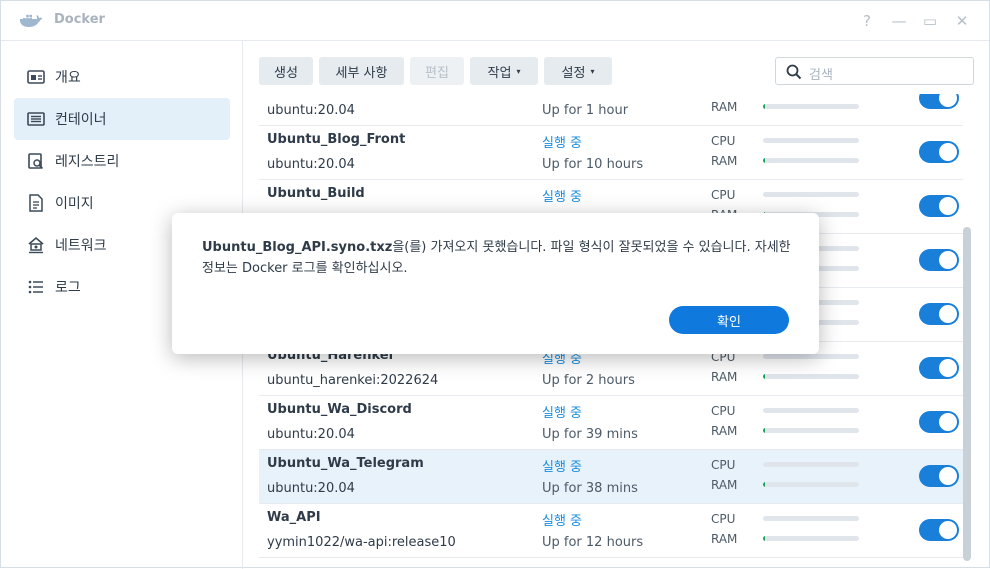  I want to click on action-label: 작업, so click(499, 73).